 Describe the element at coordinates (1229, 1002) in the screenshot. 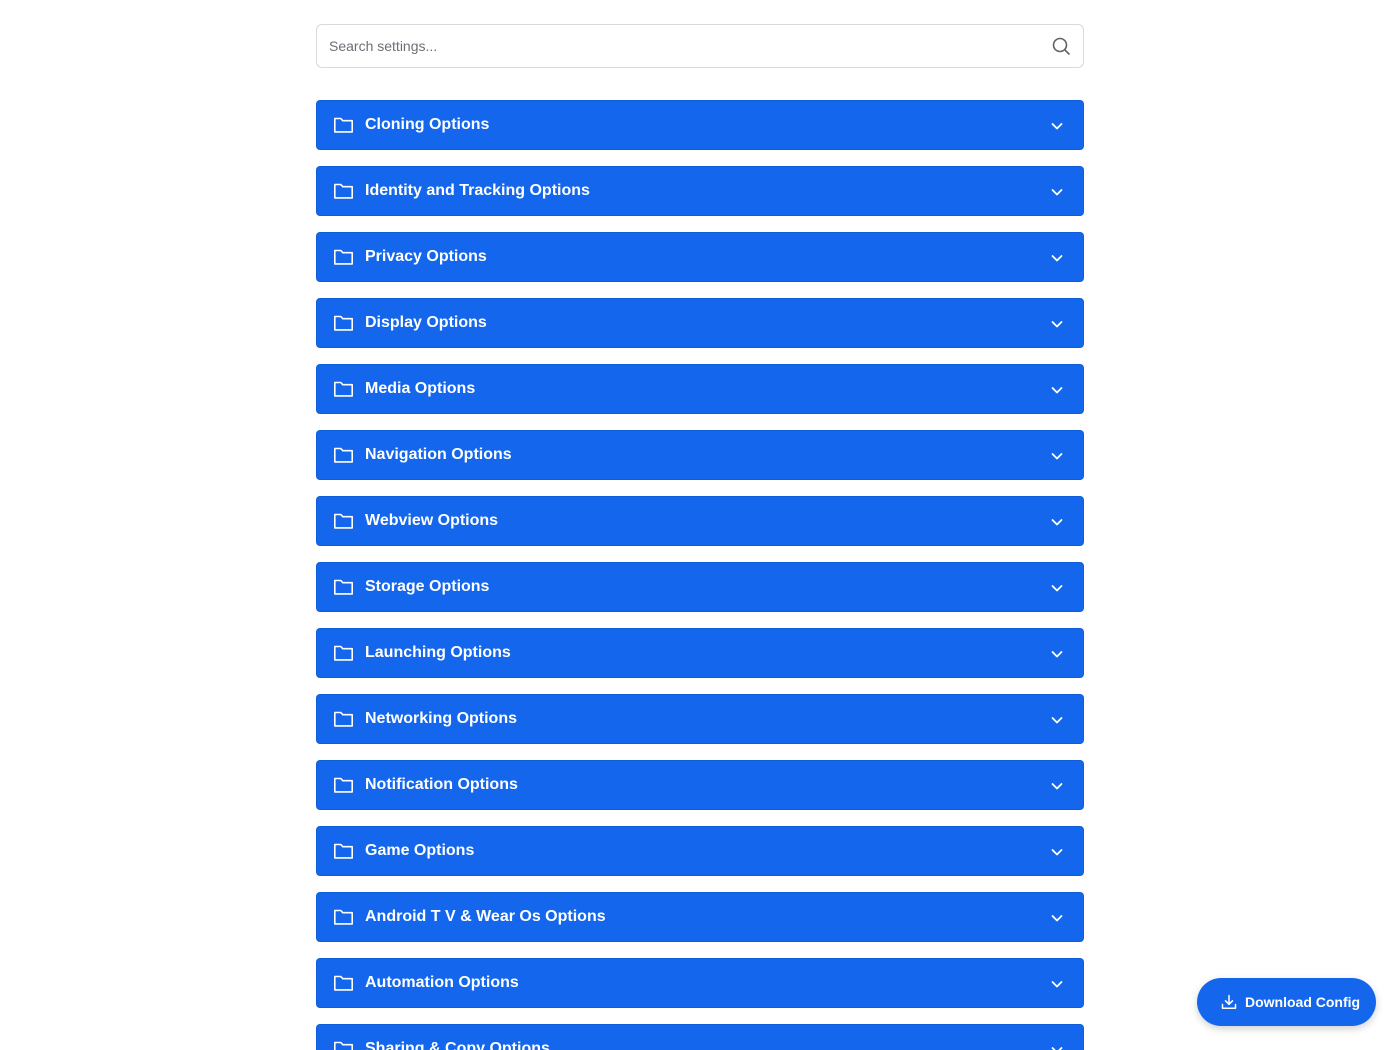

I see `download-icon` at that location.